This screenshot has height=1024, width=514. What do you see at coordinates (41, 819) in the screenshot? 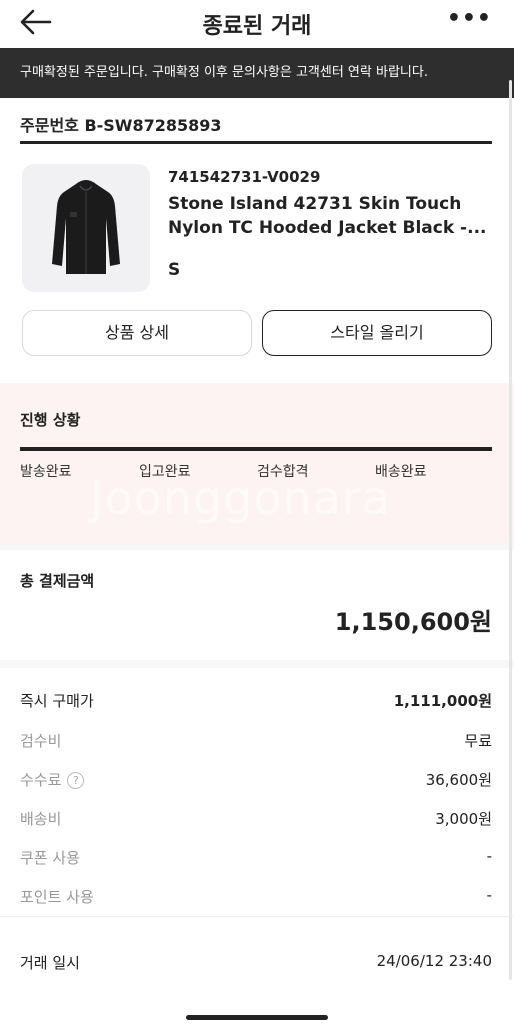
I see `shipping-fee-label: 배송비` at bounding box center [41, 819].